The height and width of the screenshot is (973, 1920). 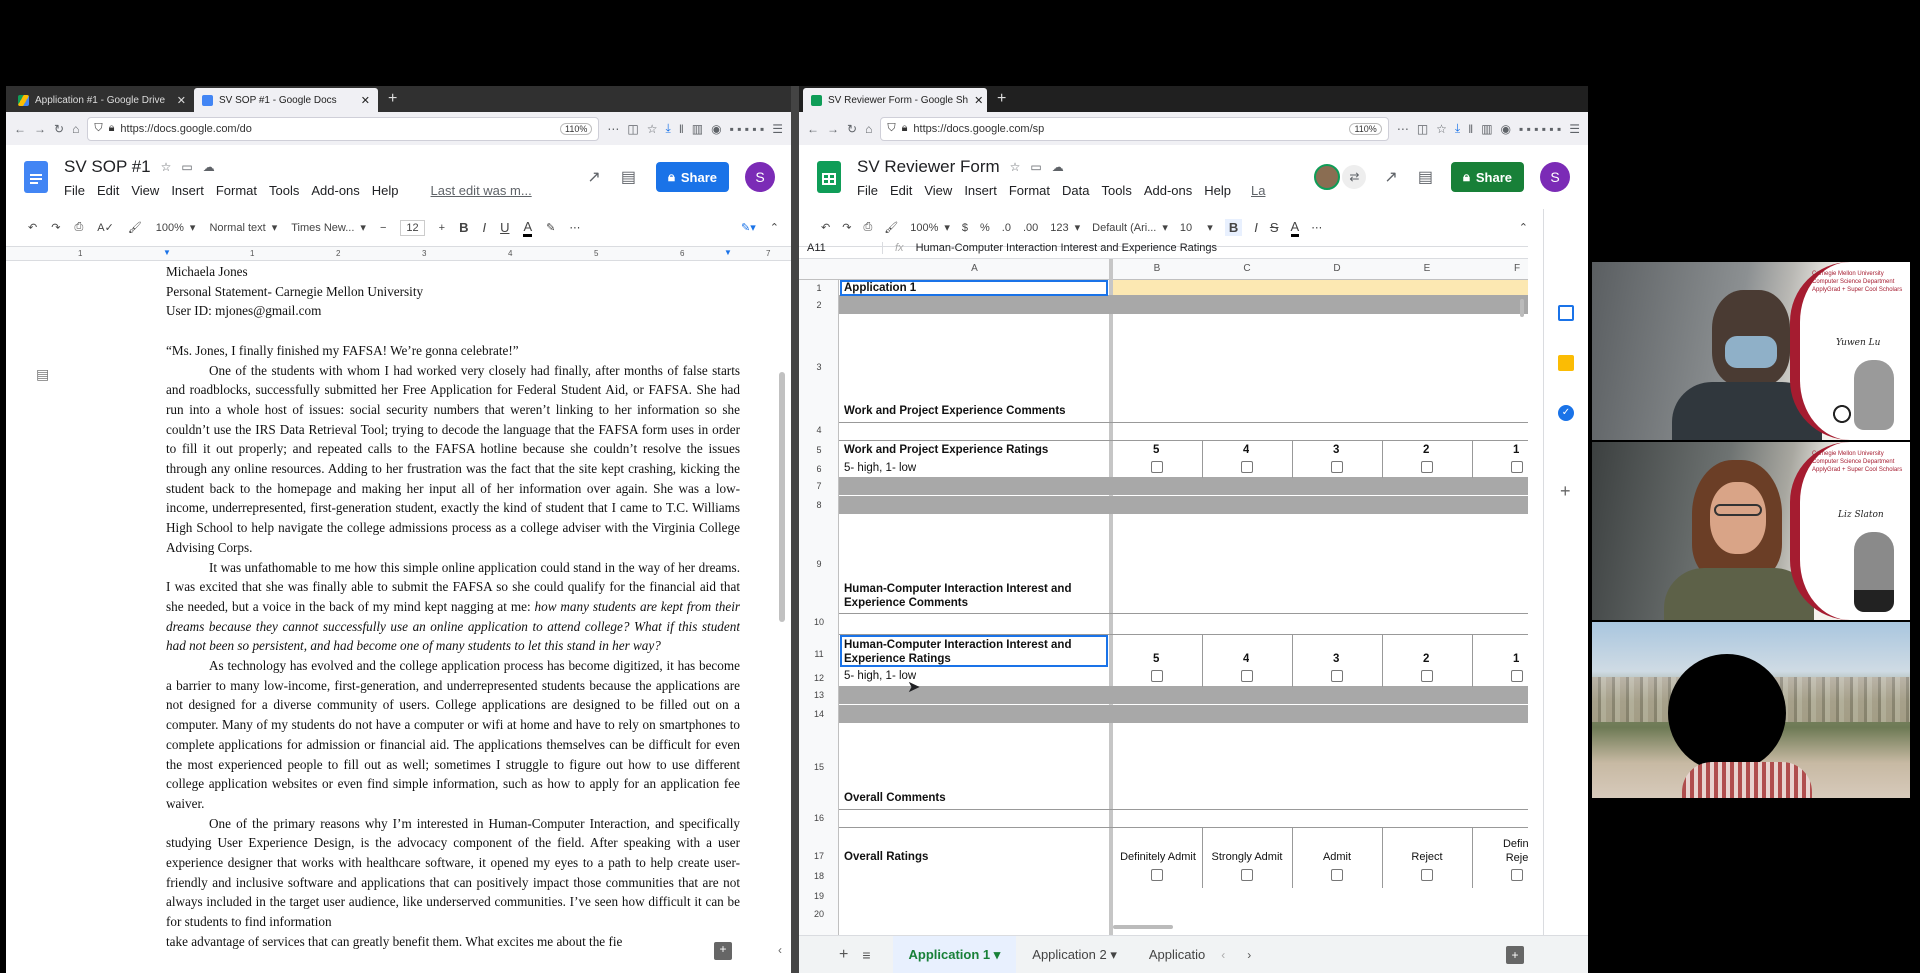 What do you see at coordinates (1422, 129) in the screenshot?
I see `pocket-icon: ◫` at bounding box center [1422, 129].